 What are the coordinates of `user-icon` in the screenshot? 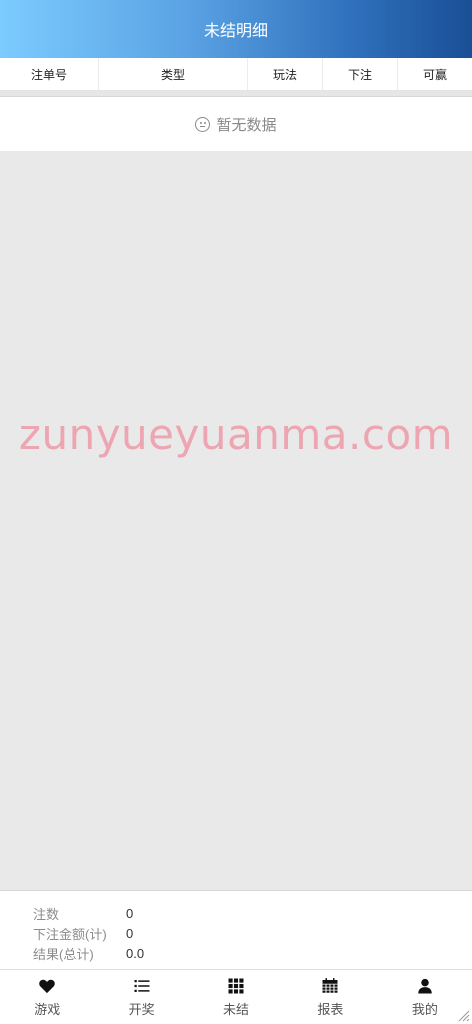 It's located at (425, 985).